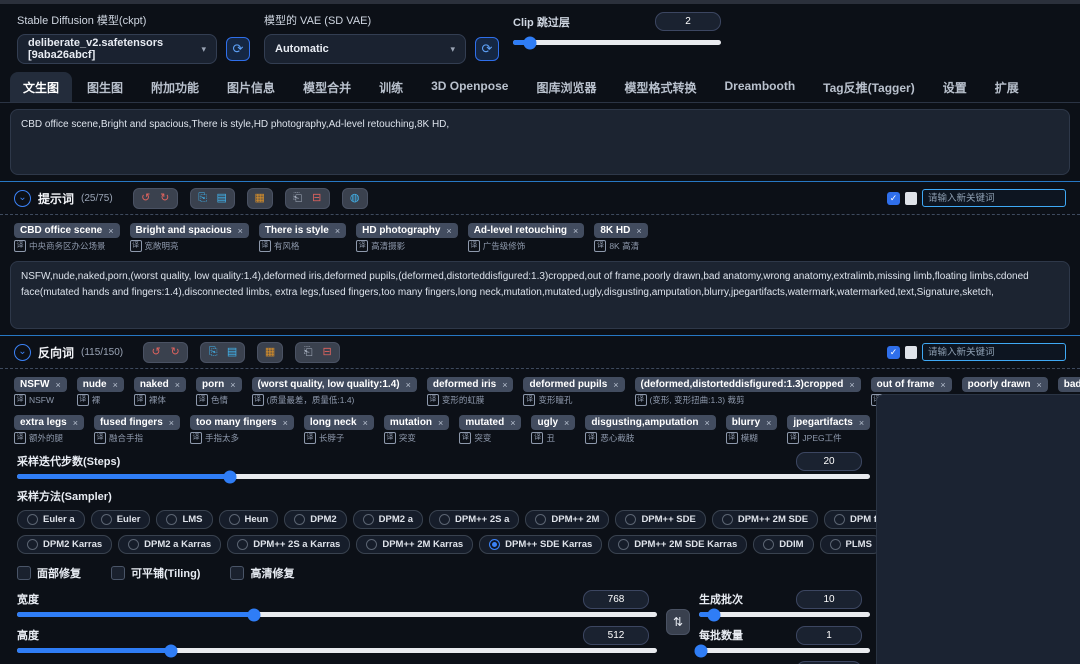 The width and height of the screenshot is (1080, 664). What do you see at coordinates (541, 544) in the screenshot?
I see `sampler-option: DPM++ SDE Karras` at bounding box center [541, 544].